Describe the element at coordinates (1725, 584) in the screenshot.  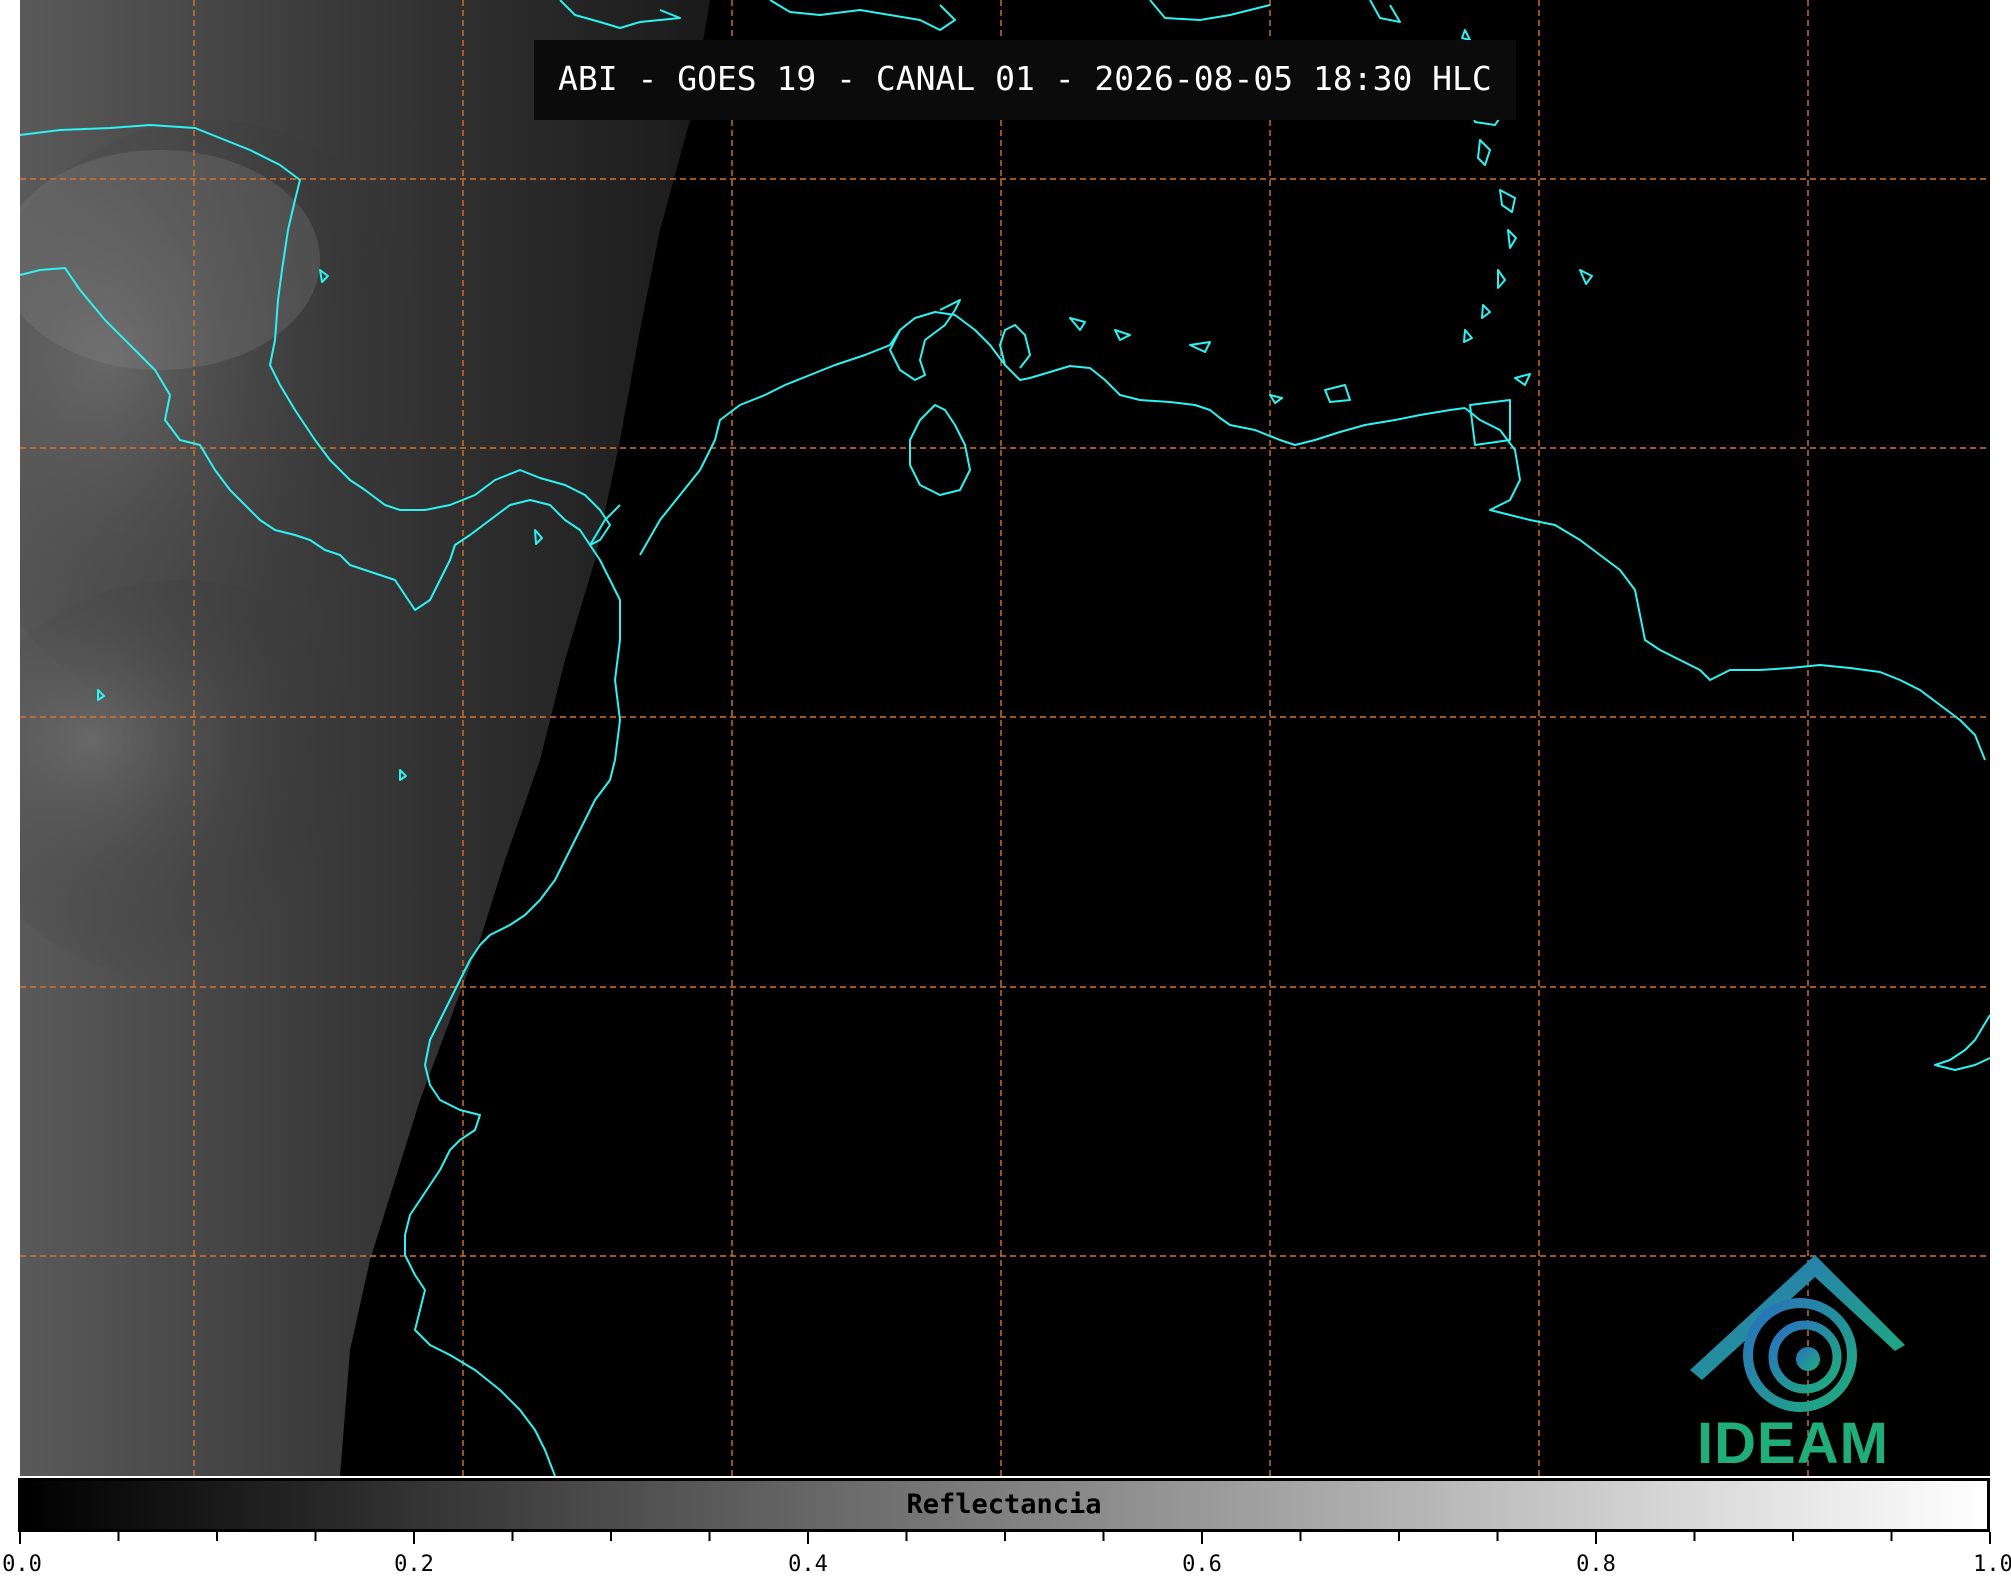
I see `coastline-venezuela-east` at that location.